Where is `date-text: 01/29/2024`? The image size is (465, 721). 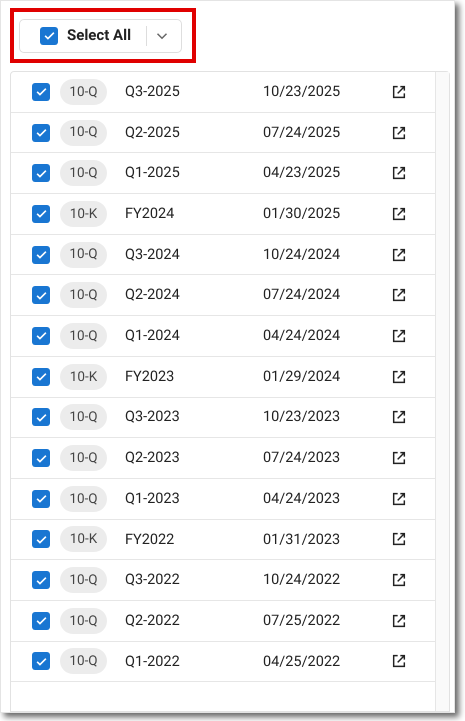 date-text: 01/29/2024 is located at coordinates (302, 376).